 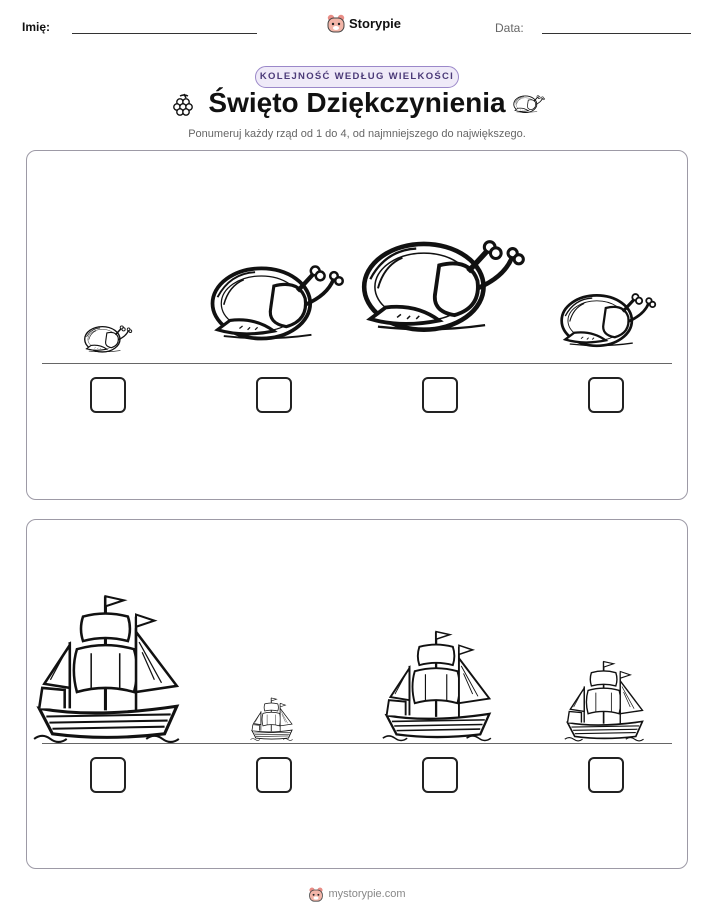 I want to click on ship-icon-smallest, so click(x=272, y=719).